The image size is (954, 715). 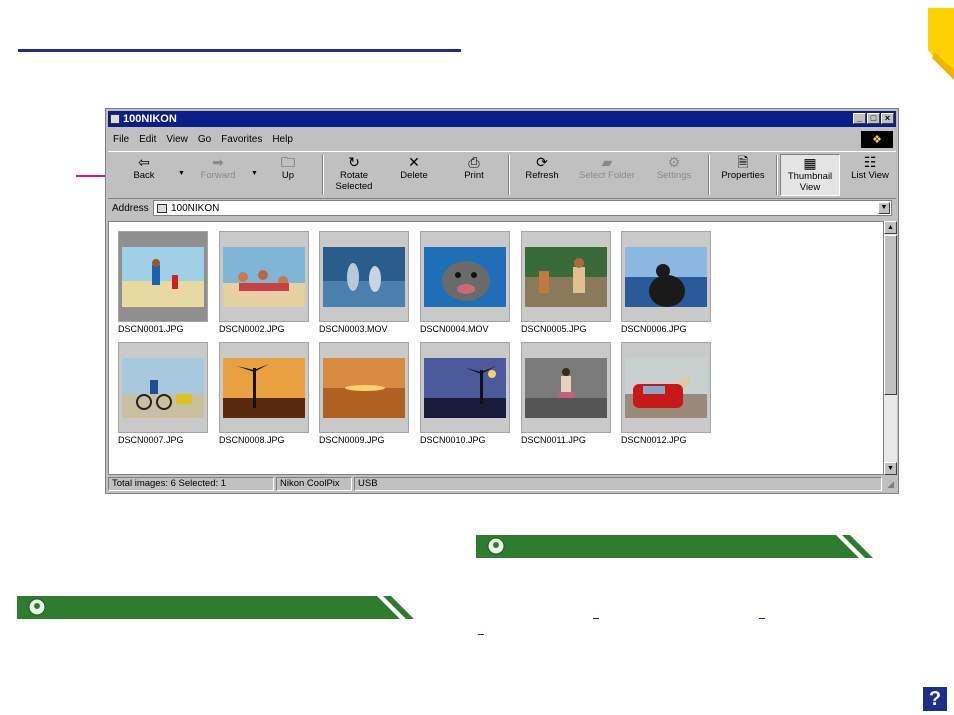 I want to click on maximize-button: □, so click(x=873, y=118).